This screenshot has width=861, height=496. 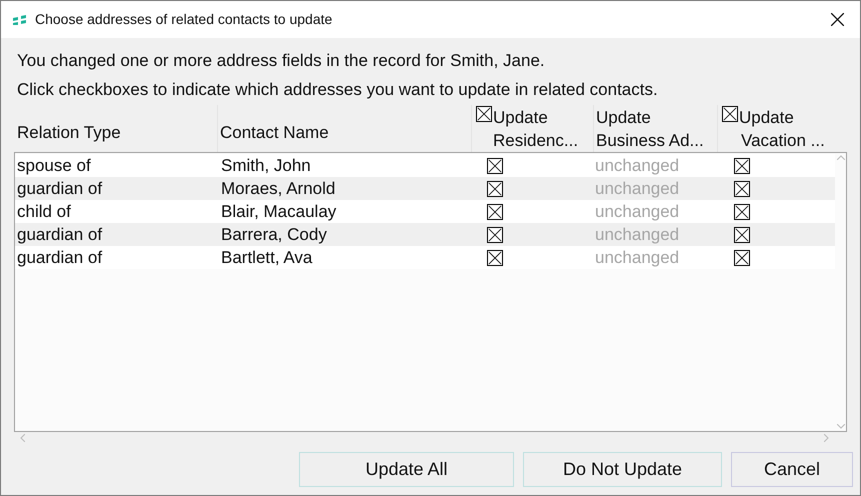 What do you see at coordinates (837, 19) in the screenshot?
I see `close-icon` at bounding box center [837, 19].